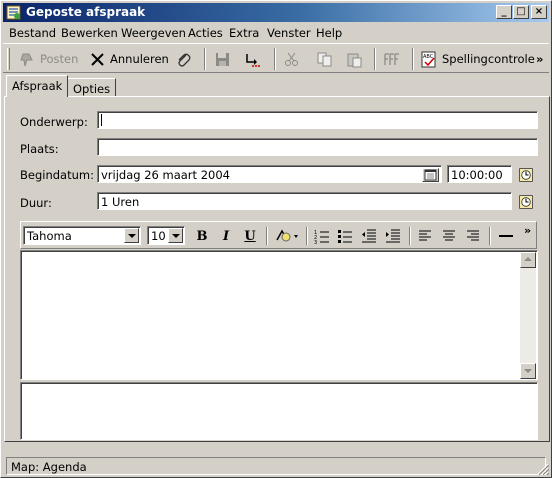  What do you see at coordinates (59, 59) in the screenshot?
I see `post-label: Posten` at bounding box center [59, 59].